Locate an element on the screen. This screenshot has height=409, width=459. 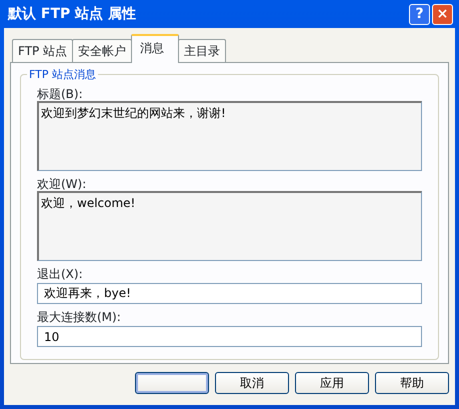
close-button: × is located at coordinates (442, 14).